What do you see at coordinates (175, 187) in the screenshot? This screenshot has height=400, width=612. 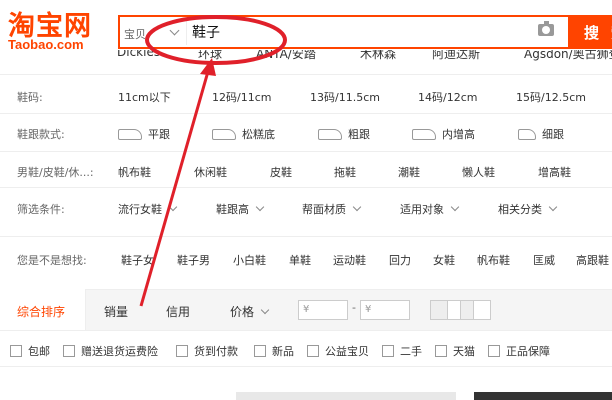 I see `annotation-arrow-line` at bounding box center [175, 187].